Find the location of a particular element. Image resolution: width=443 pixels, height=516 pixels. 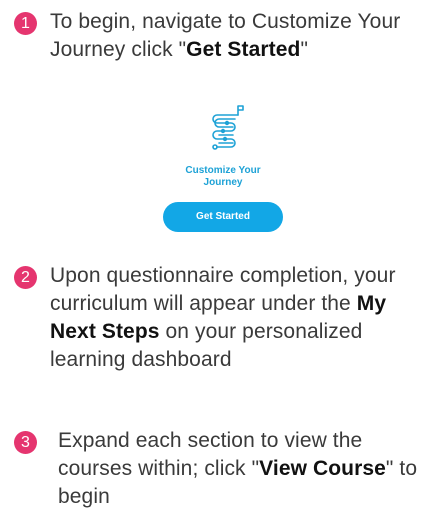

journey-path-icon is located at coordinates (228, 127).